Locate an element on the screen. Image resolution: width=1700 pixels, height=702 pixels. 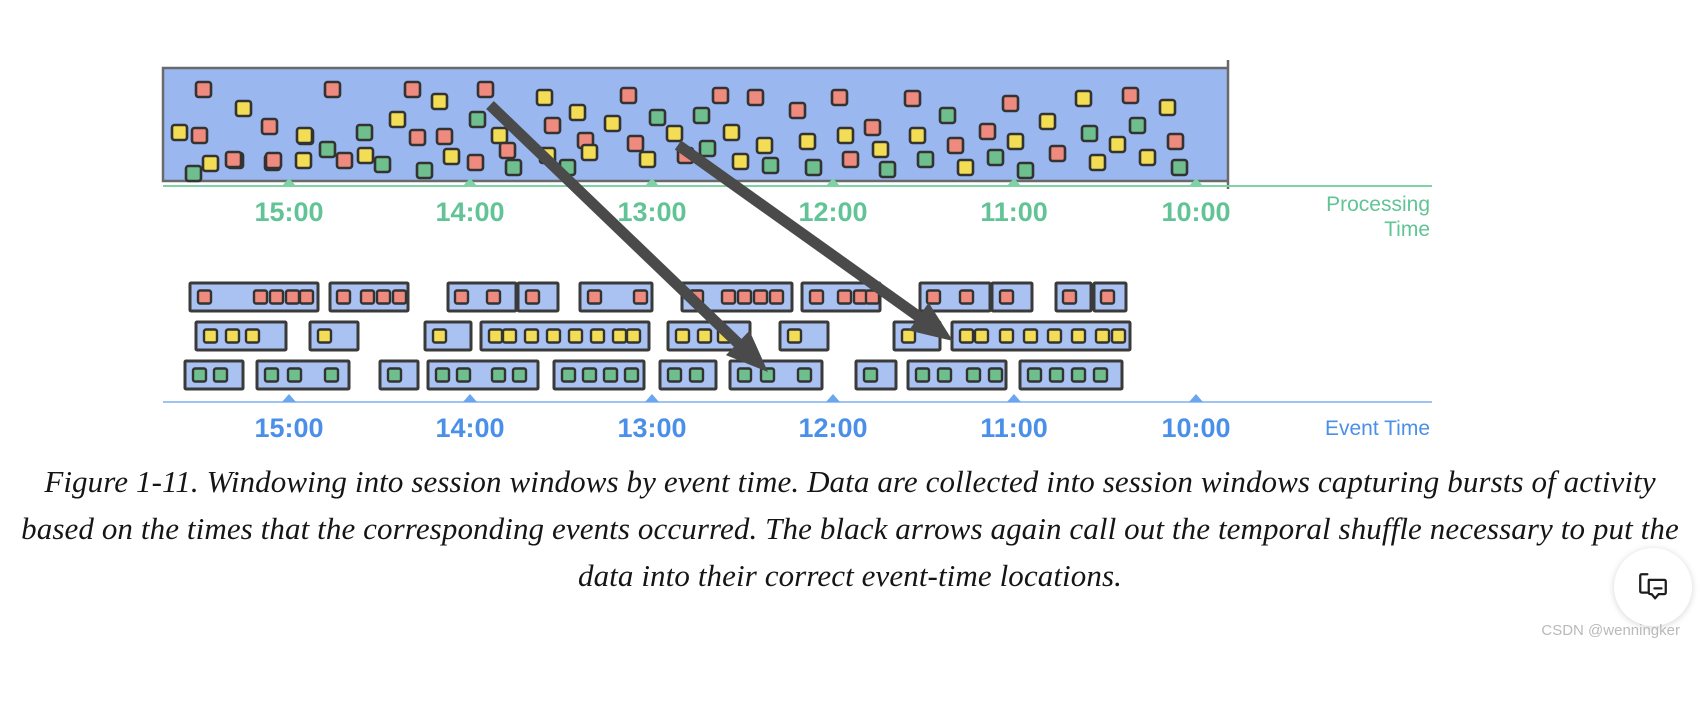
watermark-text: CSDN @wenningker is located at coordinates (1610, 630).